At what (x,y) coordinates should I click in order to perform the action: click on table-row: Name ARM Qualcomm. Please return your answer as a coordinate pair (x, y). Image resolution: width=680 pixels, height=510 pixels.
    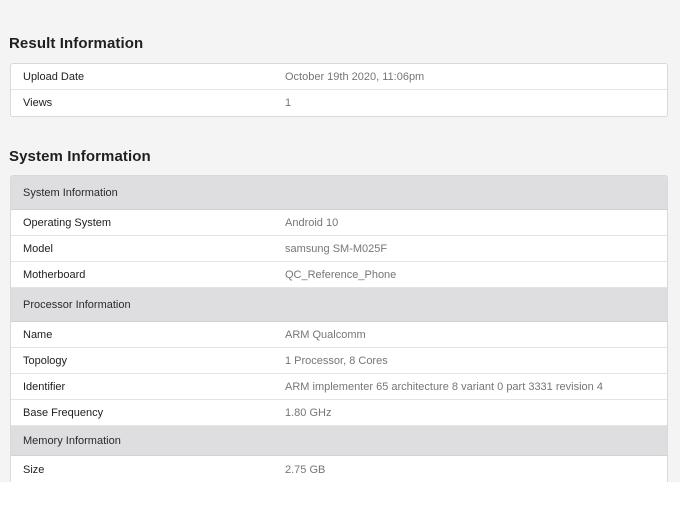
    Looking at the image, I should click on (339, 335).